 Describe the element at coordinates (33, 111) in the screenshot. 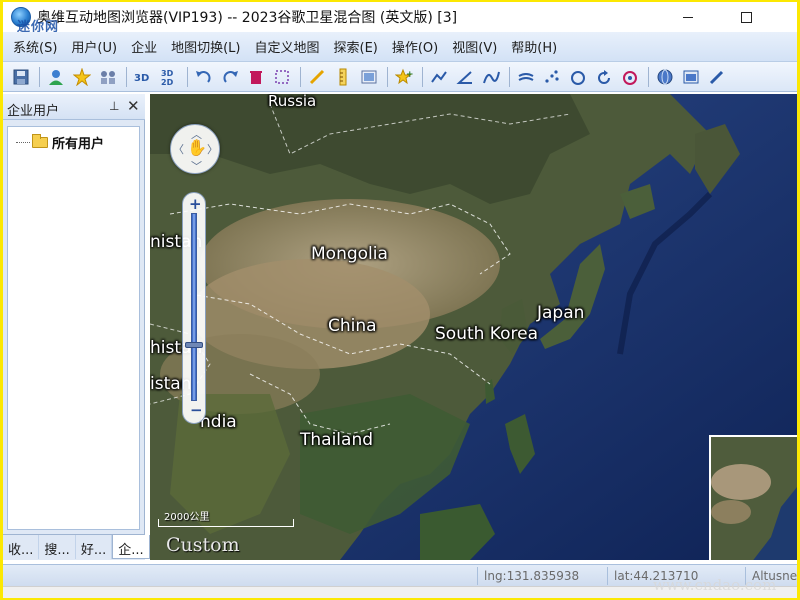

I see `panel-title: 企业用户` at that location.